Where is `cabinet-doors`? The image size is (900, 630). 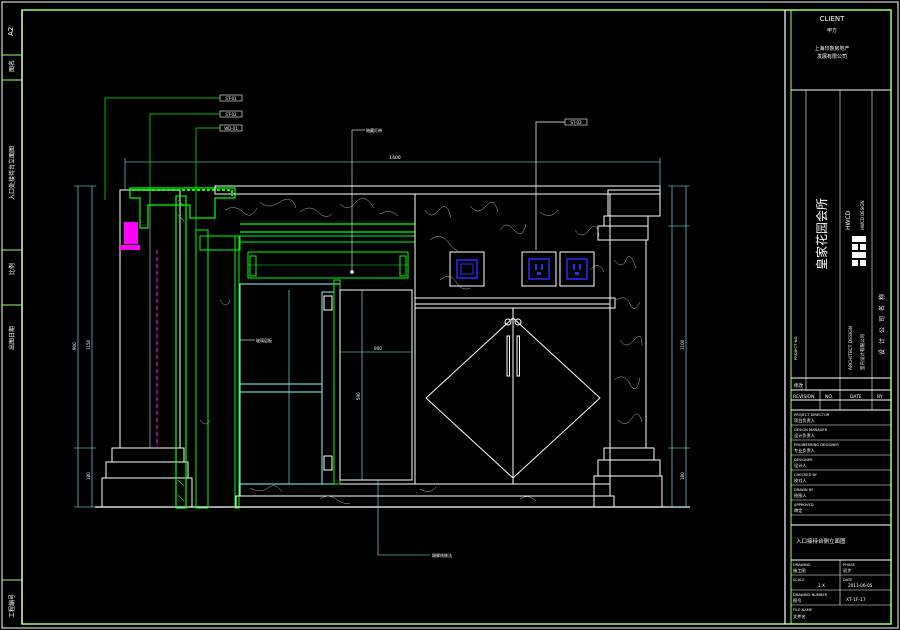 cabinet-doors is located at coordinates (513, 396).